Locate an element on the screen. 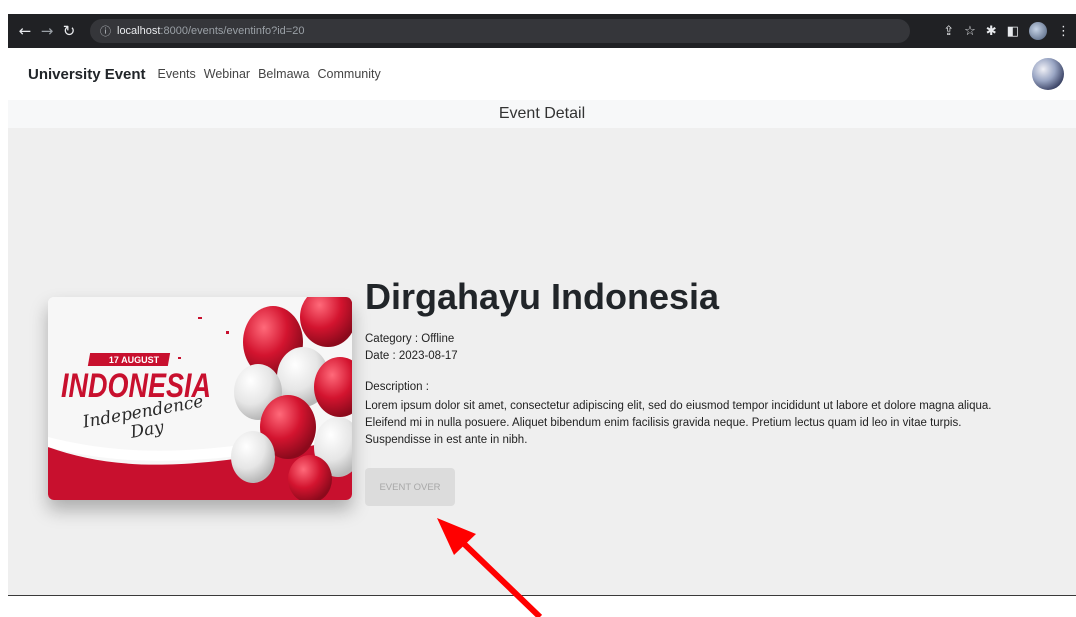  reload-icon: ↻ is located at coordinates (69, 31).